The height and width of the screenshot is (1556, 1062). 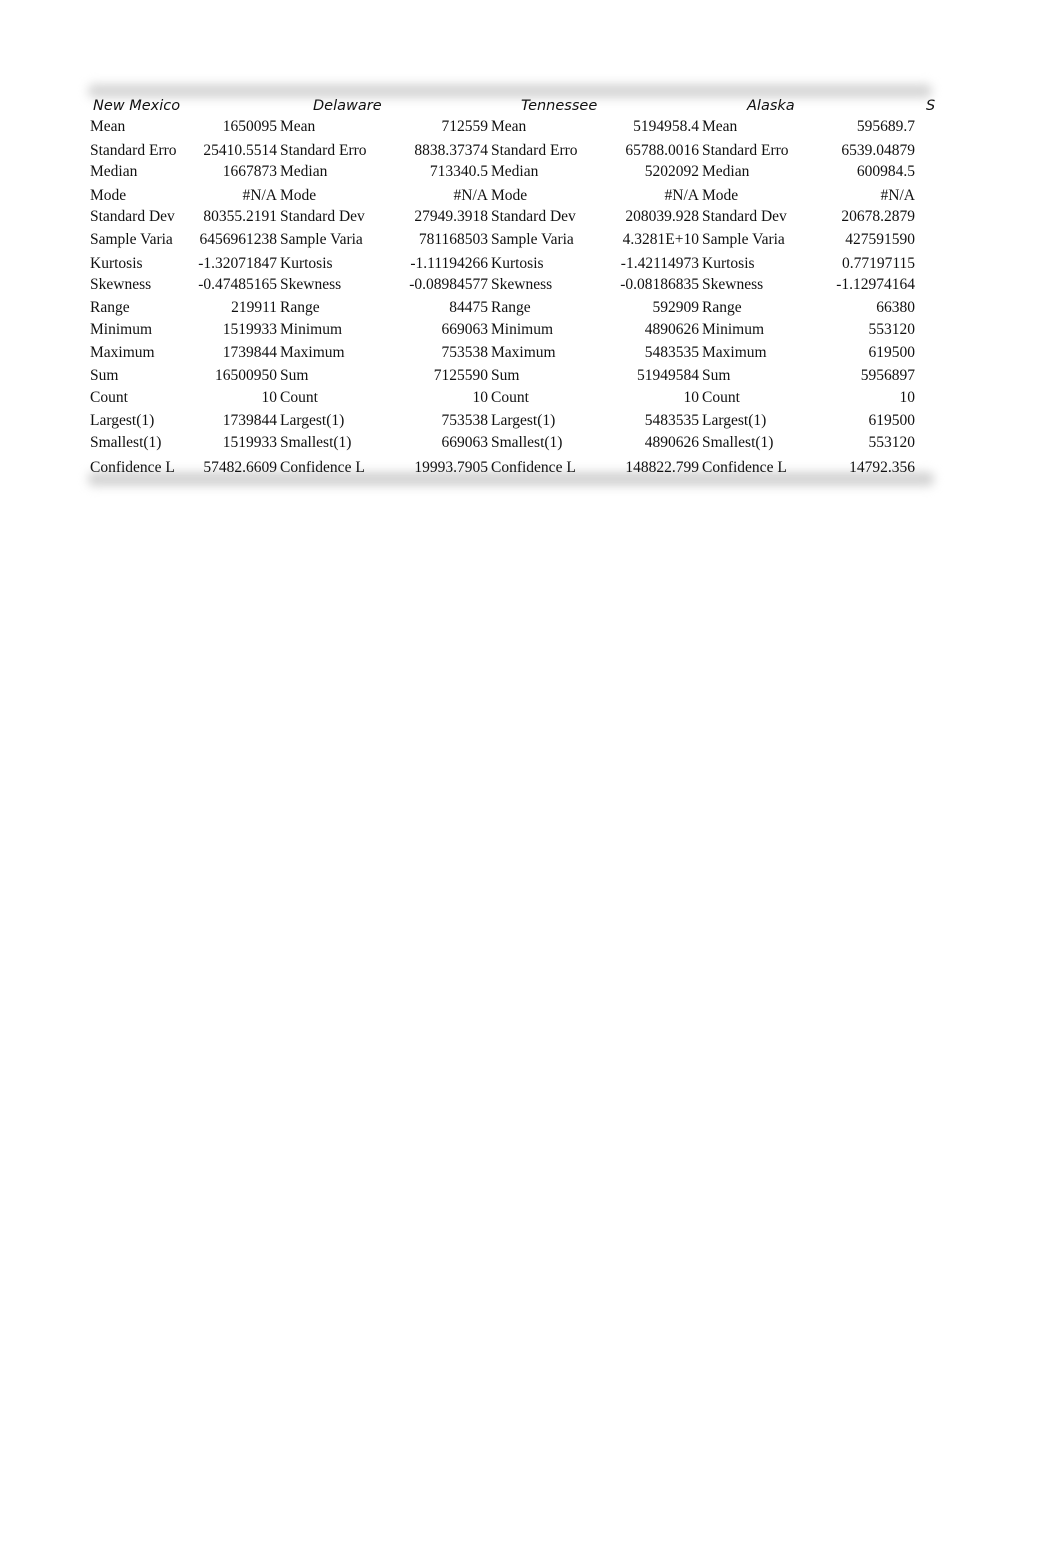 I want to click on column-header: S, so click(x=931, y=106).